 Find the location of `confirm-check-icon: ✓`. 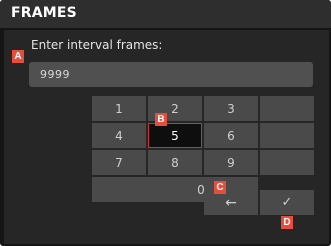

confirm-check-icon: ✓ is located at coordinates (287, 202).